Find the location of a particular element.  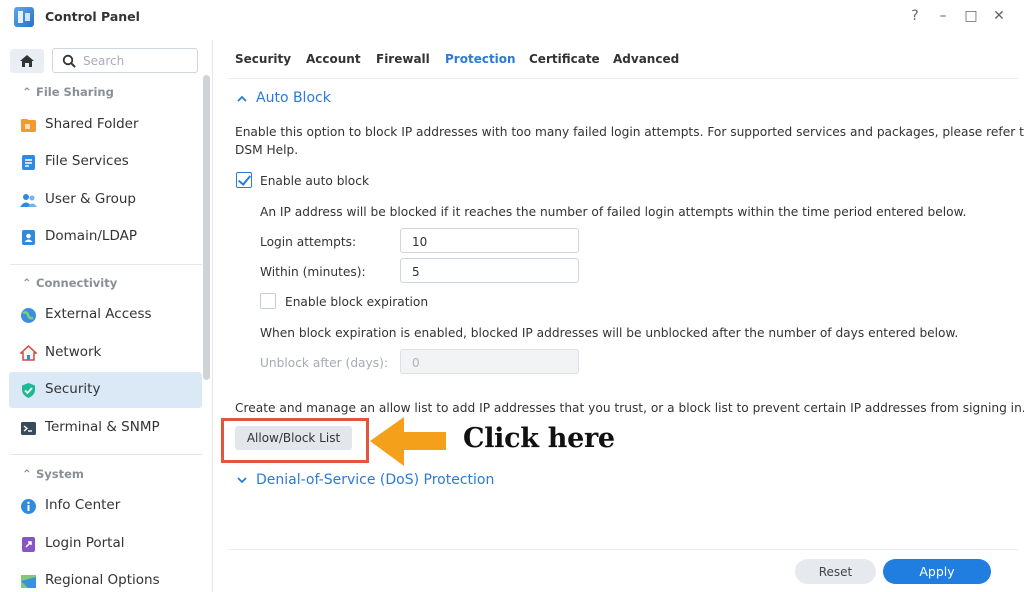

orange-arrow-icon is located at coordinates (408, 441).